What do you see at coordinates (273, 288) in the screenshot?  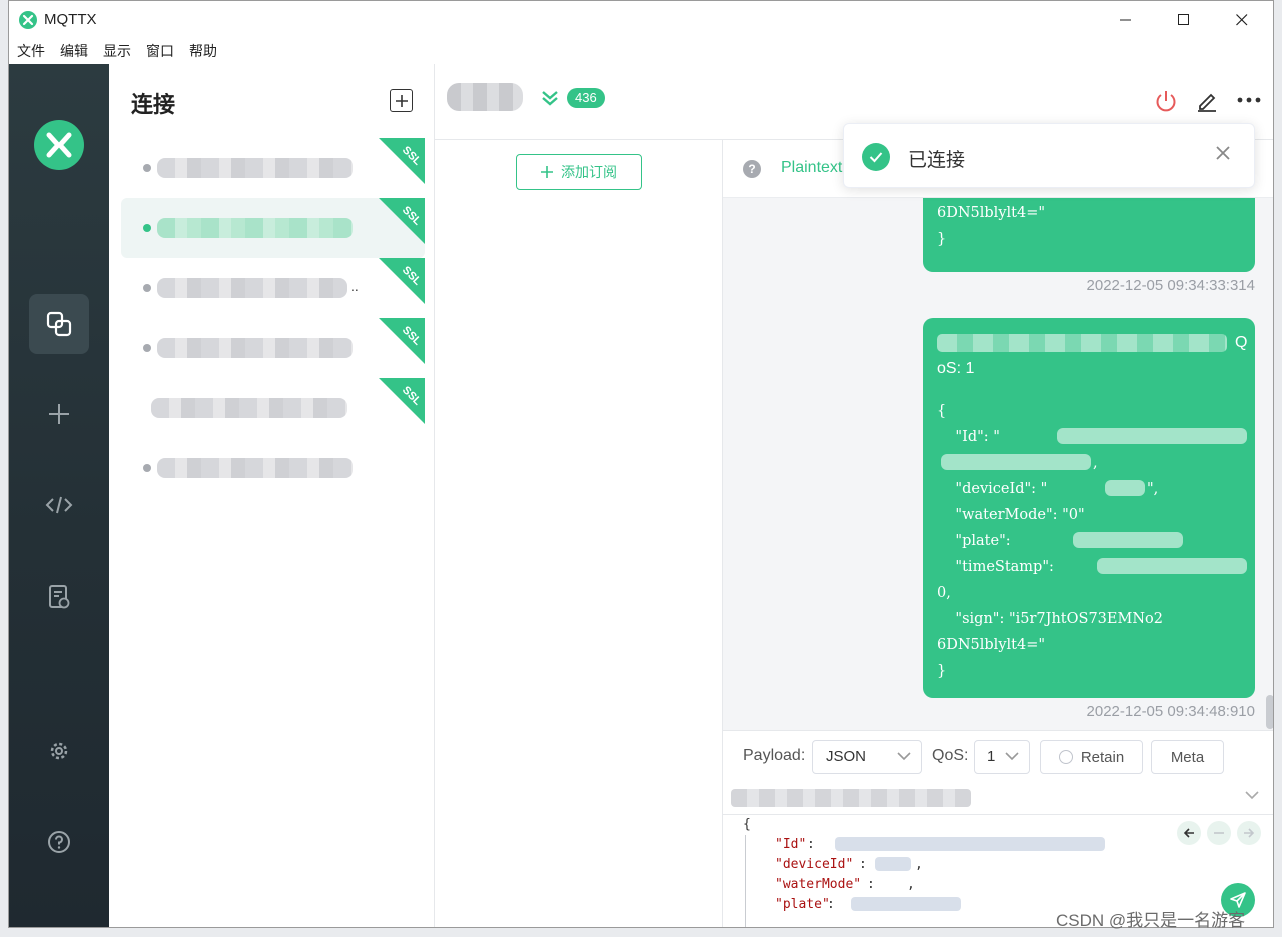 I see `connection-item: .. SSL` at bounding box center [273, 288].